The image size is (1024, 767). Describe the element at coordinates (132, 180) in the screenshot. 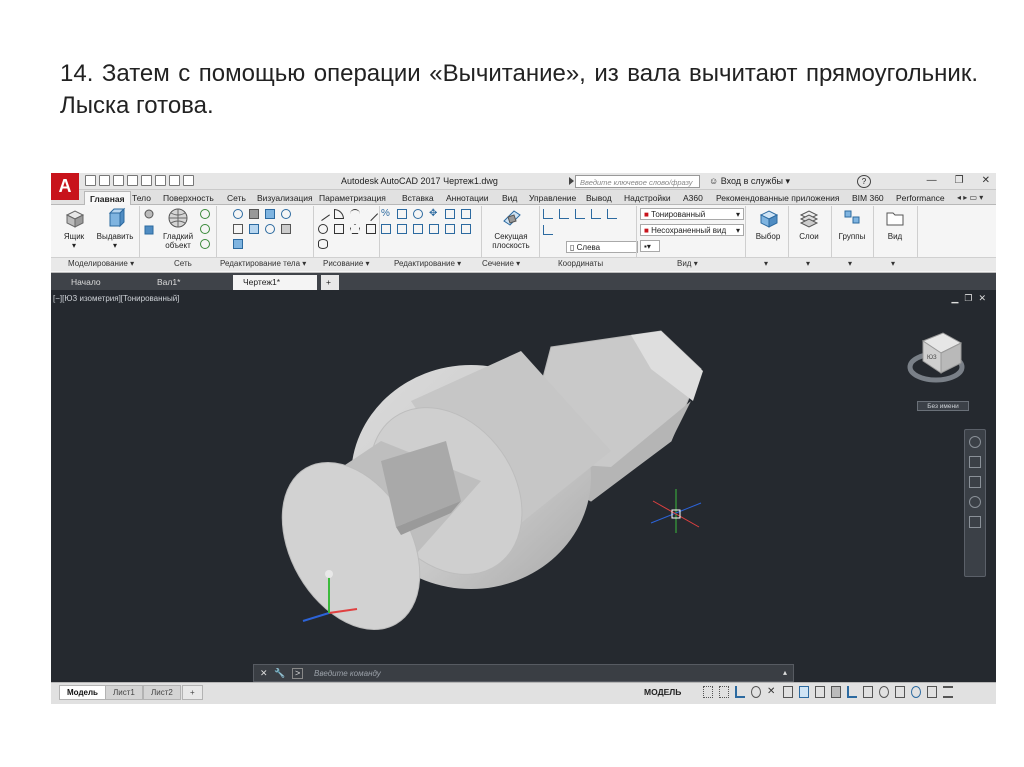

I see `save-as-icon` at that location.